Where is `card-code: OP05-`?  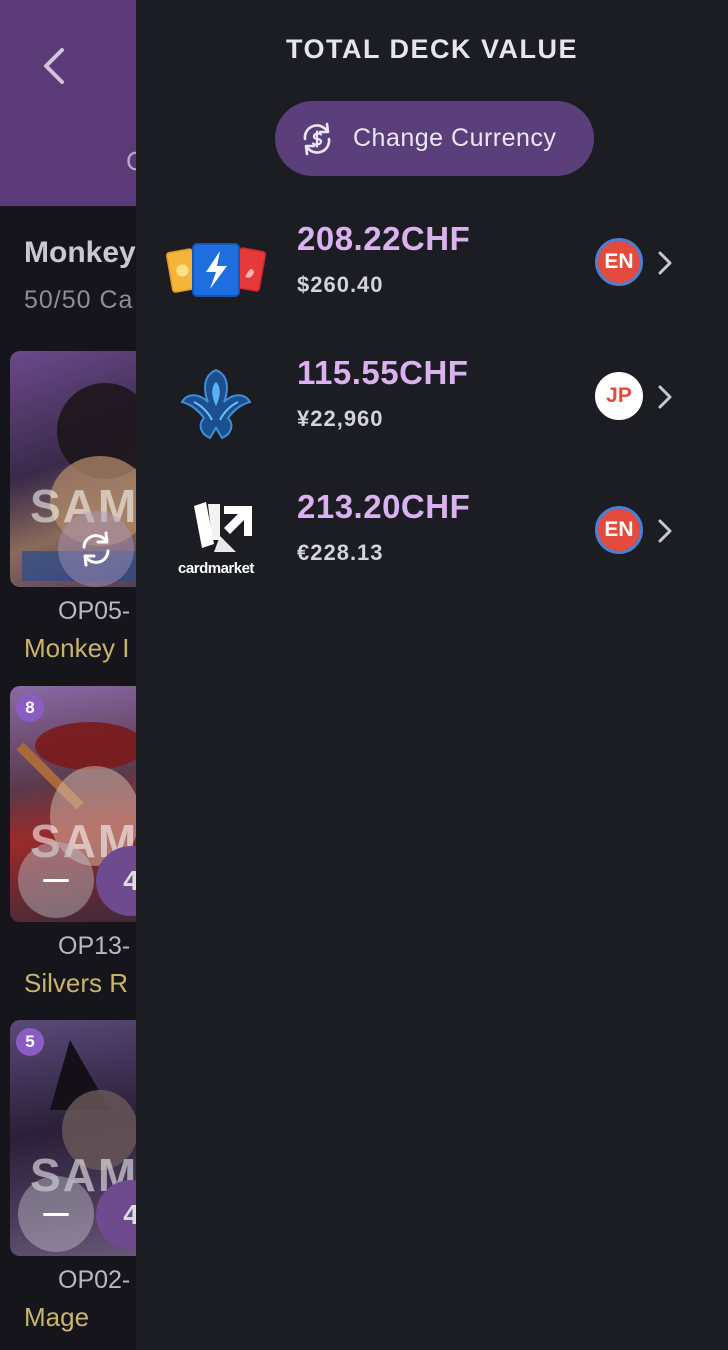 card-code: OP05- is located at coordinates (94, 611).